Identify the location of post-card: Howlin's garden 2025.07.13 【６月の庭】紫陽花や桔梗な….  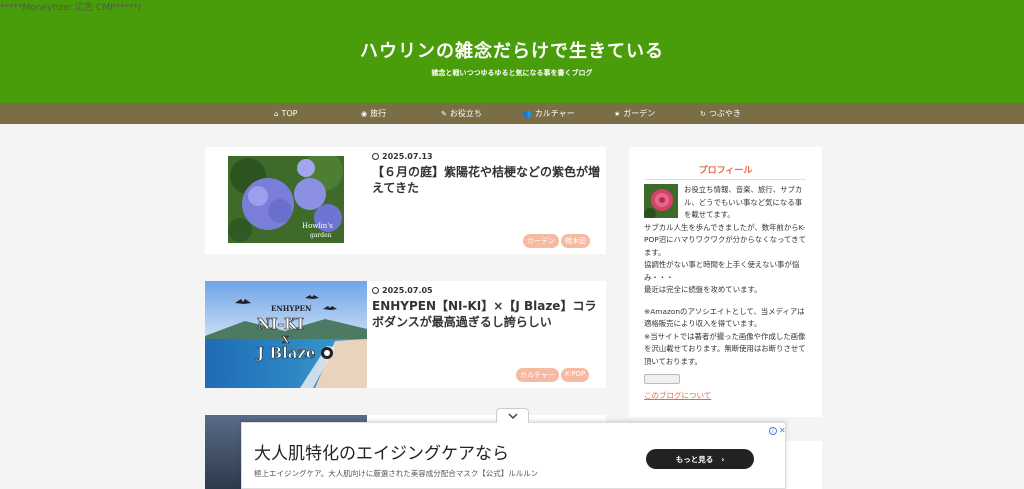
(405, 200).